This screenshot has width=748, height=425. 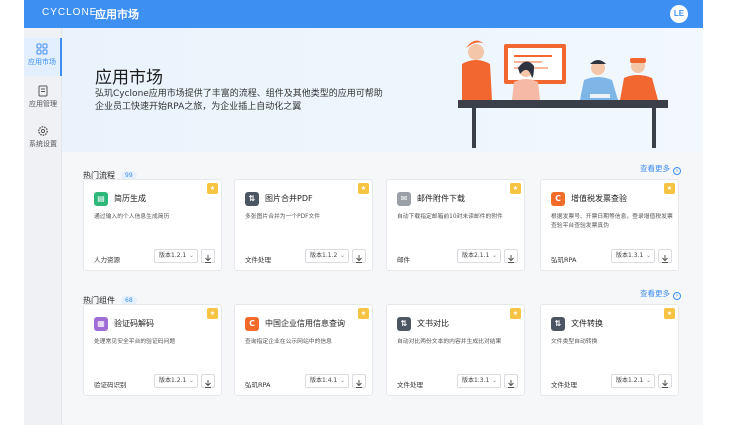 I want to click on sidebar-item-system-settings: 系统设置, so click(x=43, y=139).